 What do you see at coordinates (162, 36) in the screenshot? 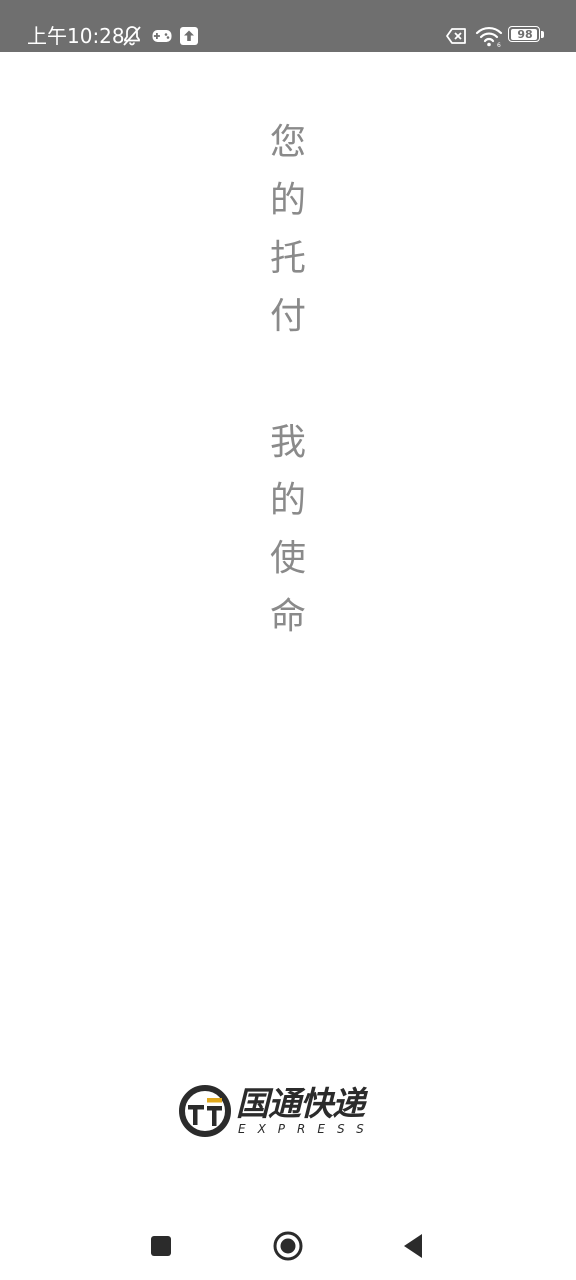
I see `gamepad-icon` at bounding box center [162, 36].